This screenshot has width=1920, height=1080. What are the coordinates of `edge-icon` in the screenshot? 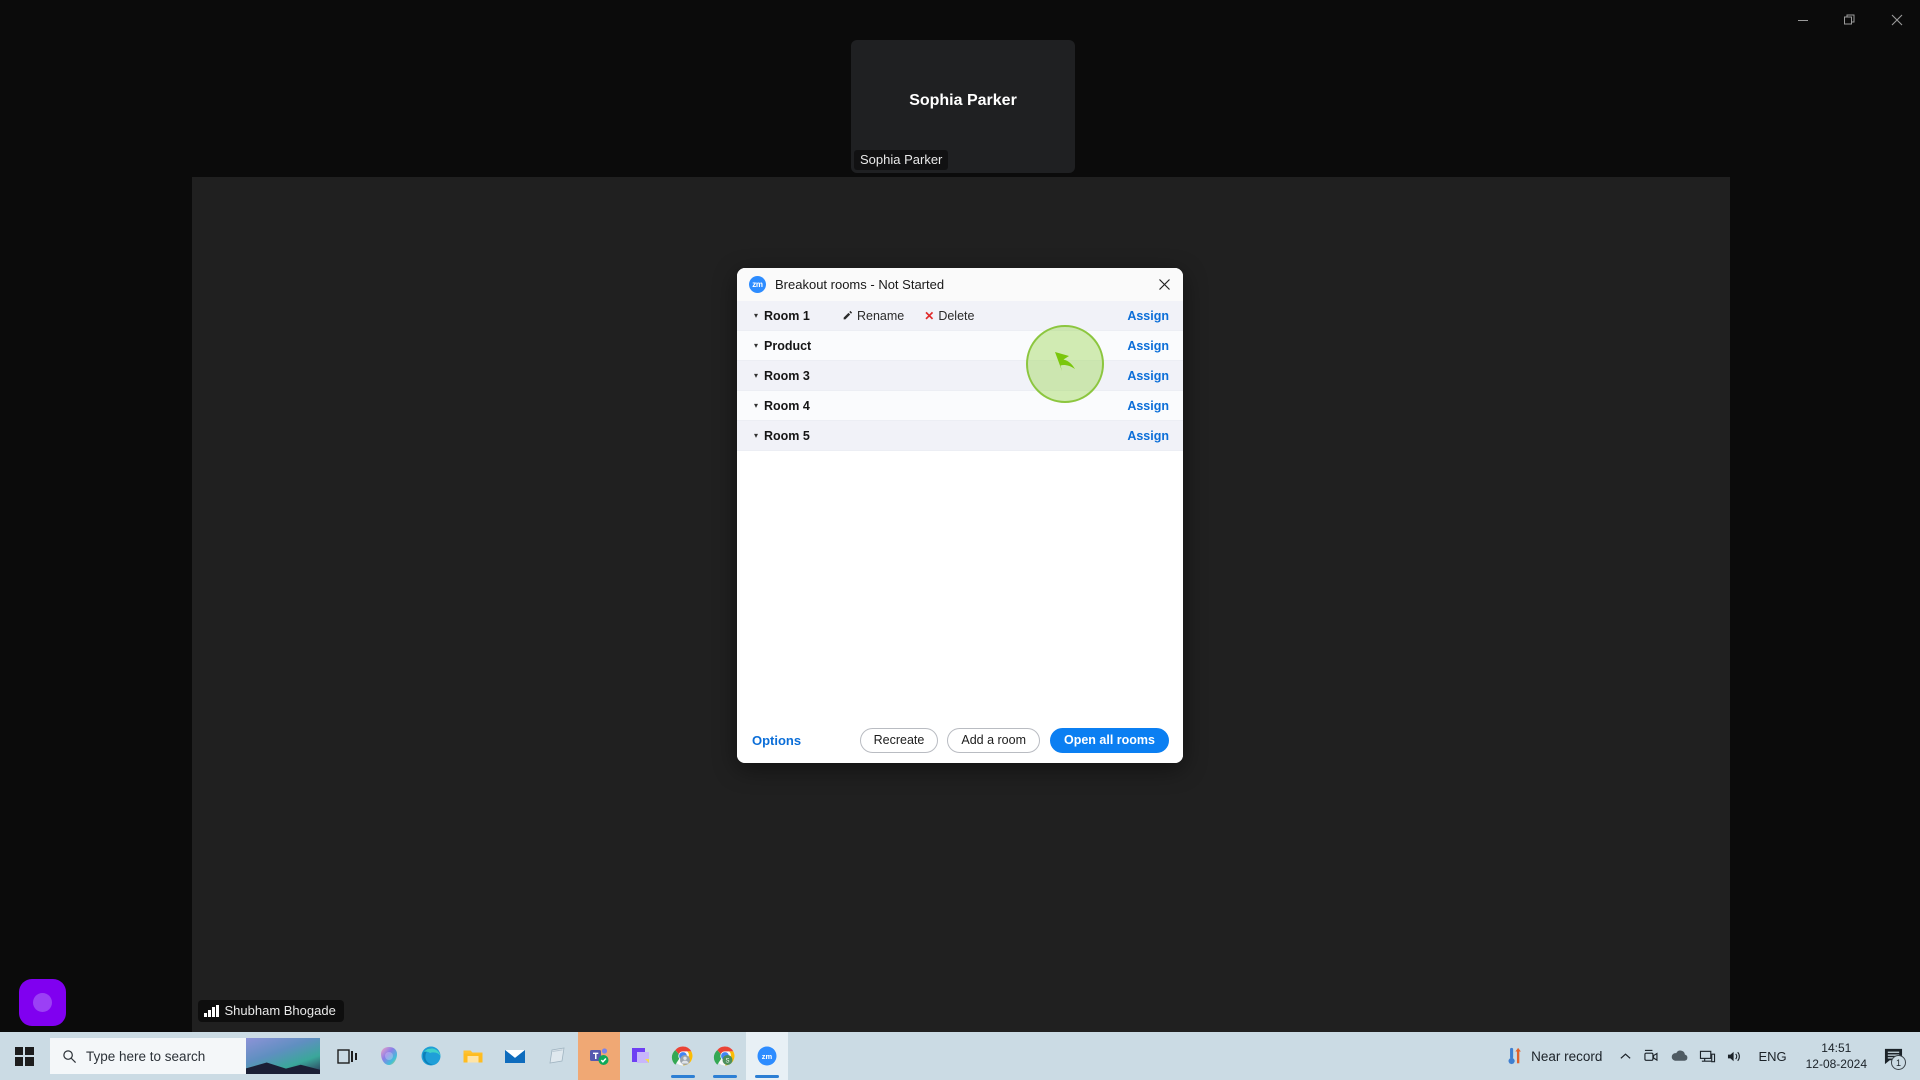 It's located at (431, 1056).